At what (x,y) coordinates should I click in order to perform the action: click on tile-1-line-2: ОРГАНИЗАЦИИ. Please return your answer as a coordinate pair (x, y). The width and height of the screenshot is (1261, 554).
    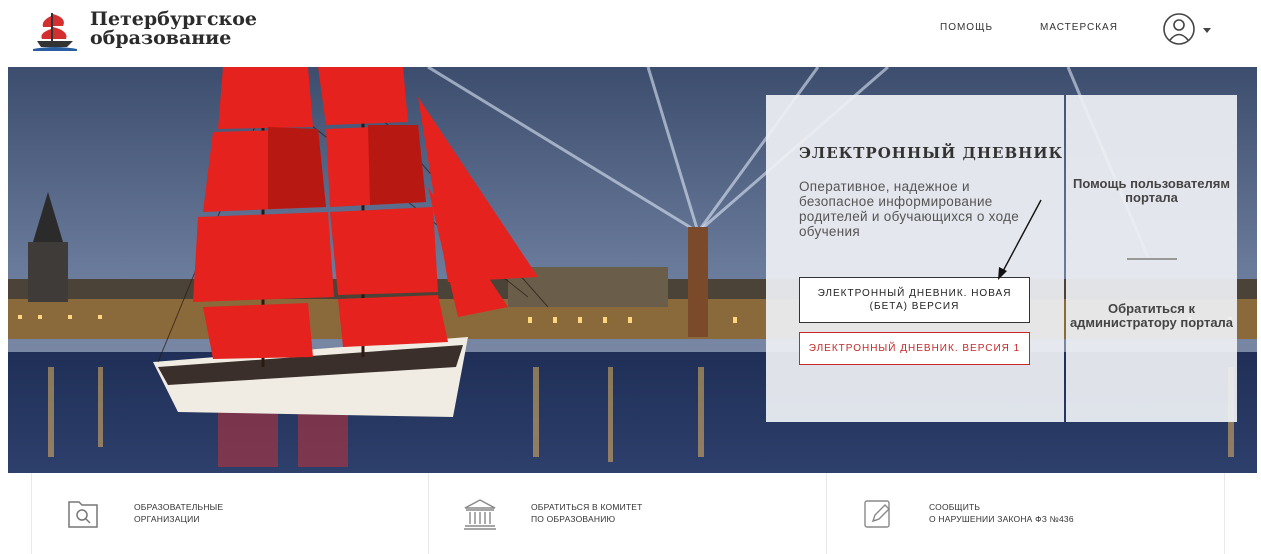
    Looking at the image, I should click on (167, 519).